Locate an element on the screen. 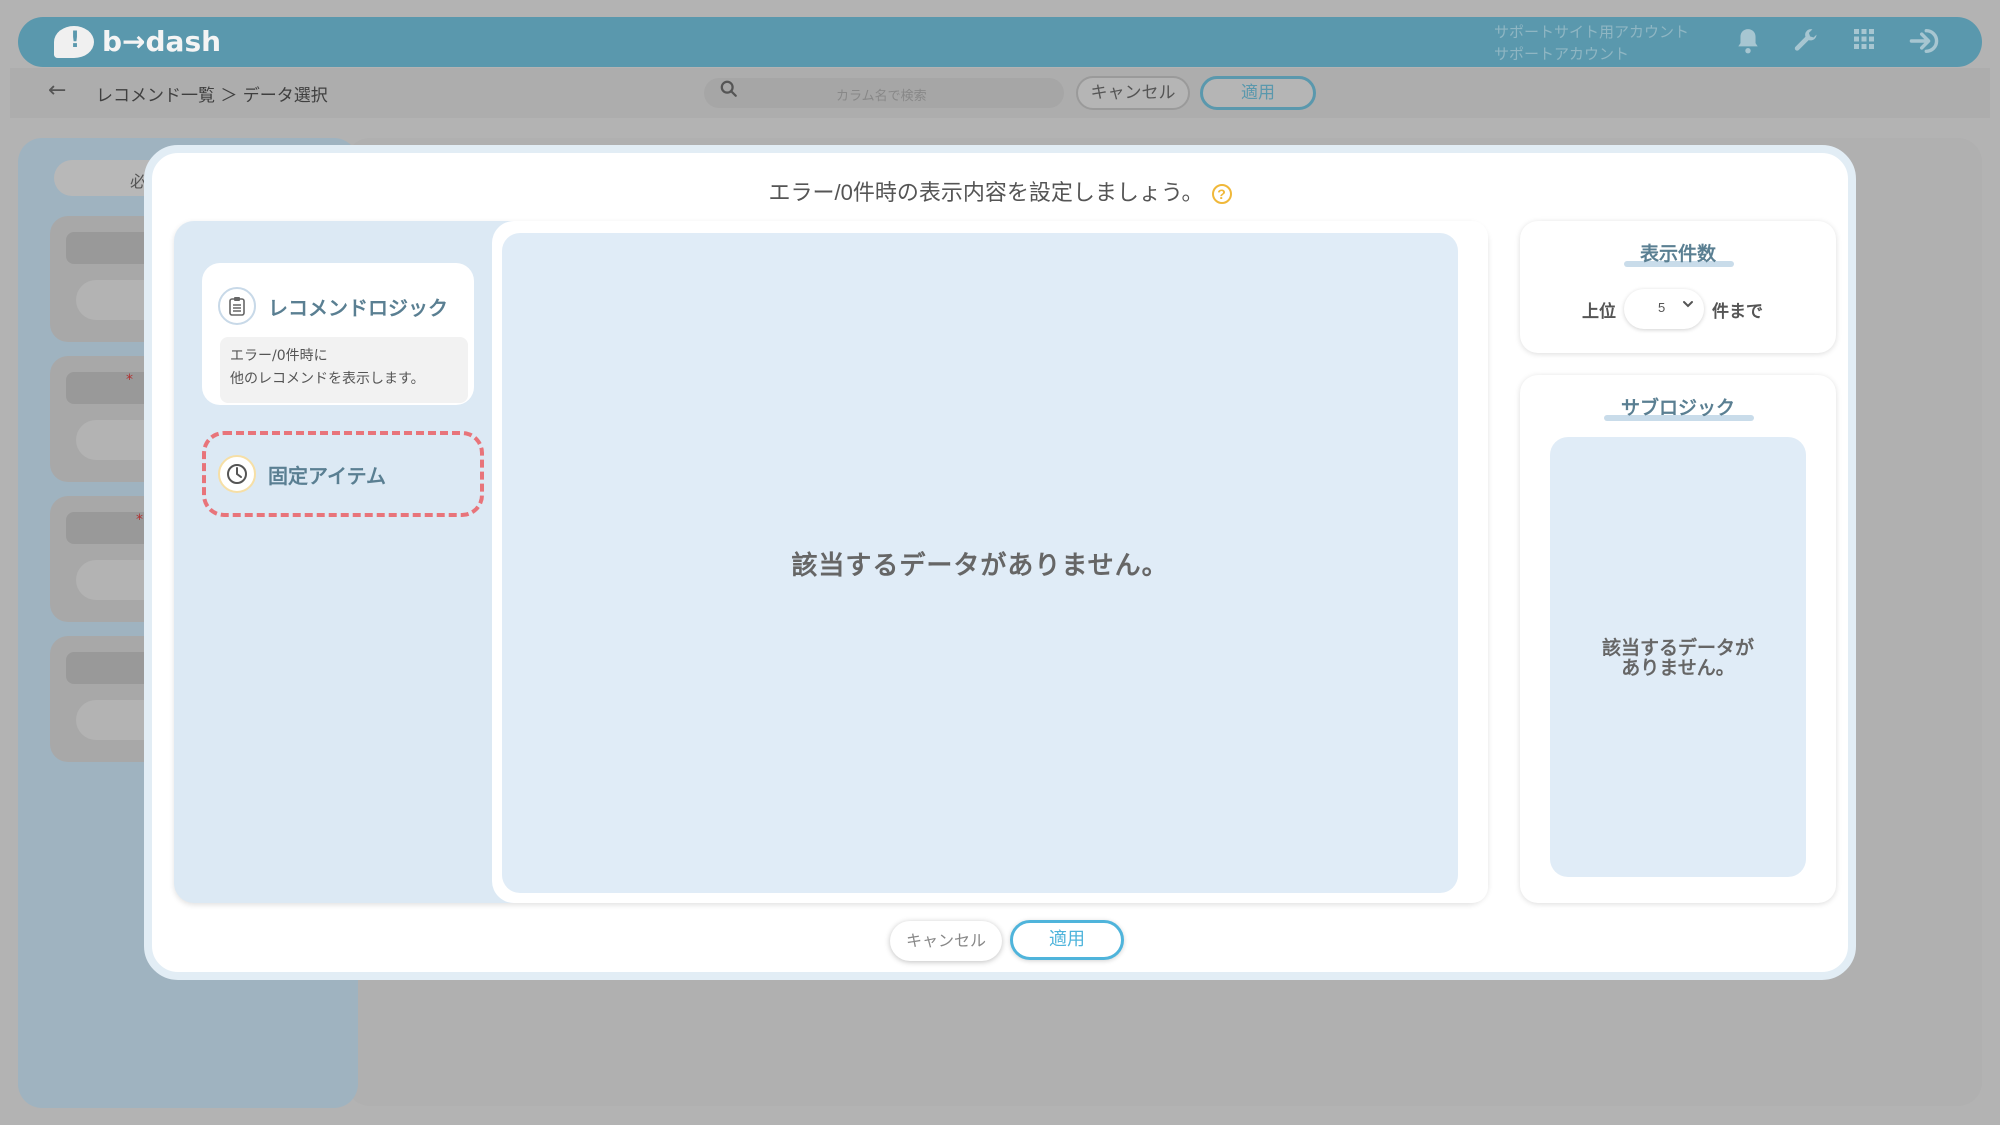  cancel-button: キャンセル is located at coordinates (946, 941).